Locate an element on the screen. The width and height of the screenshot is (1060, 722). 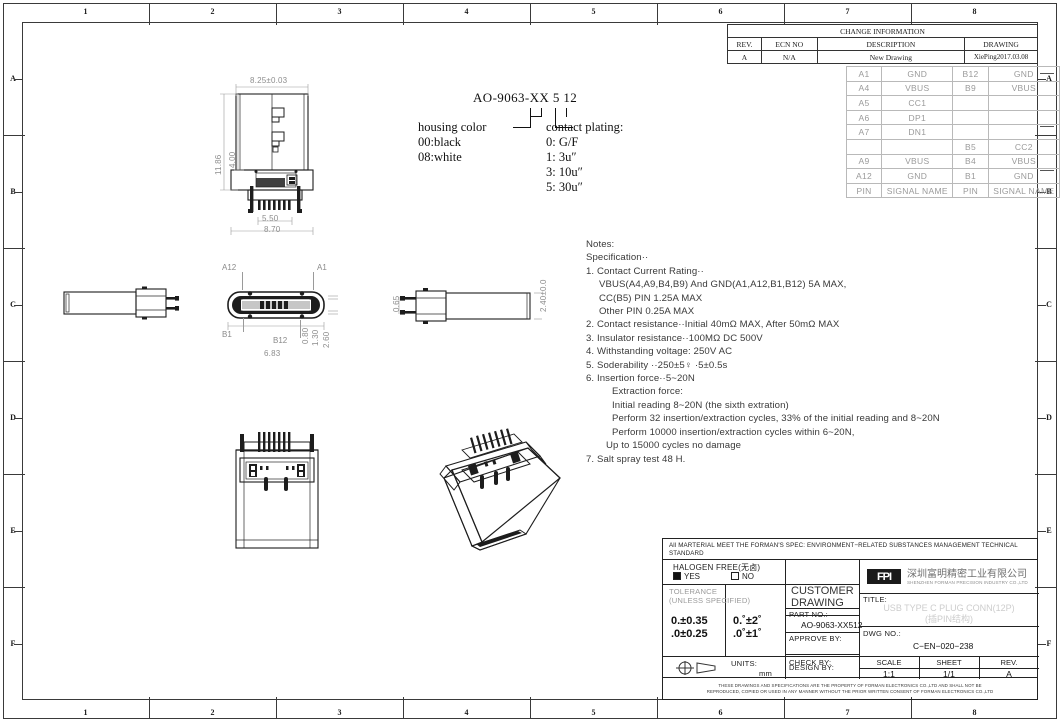
dim-side-height: 2.40±0.0 is located at coordinates (543, 295).